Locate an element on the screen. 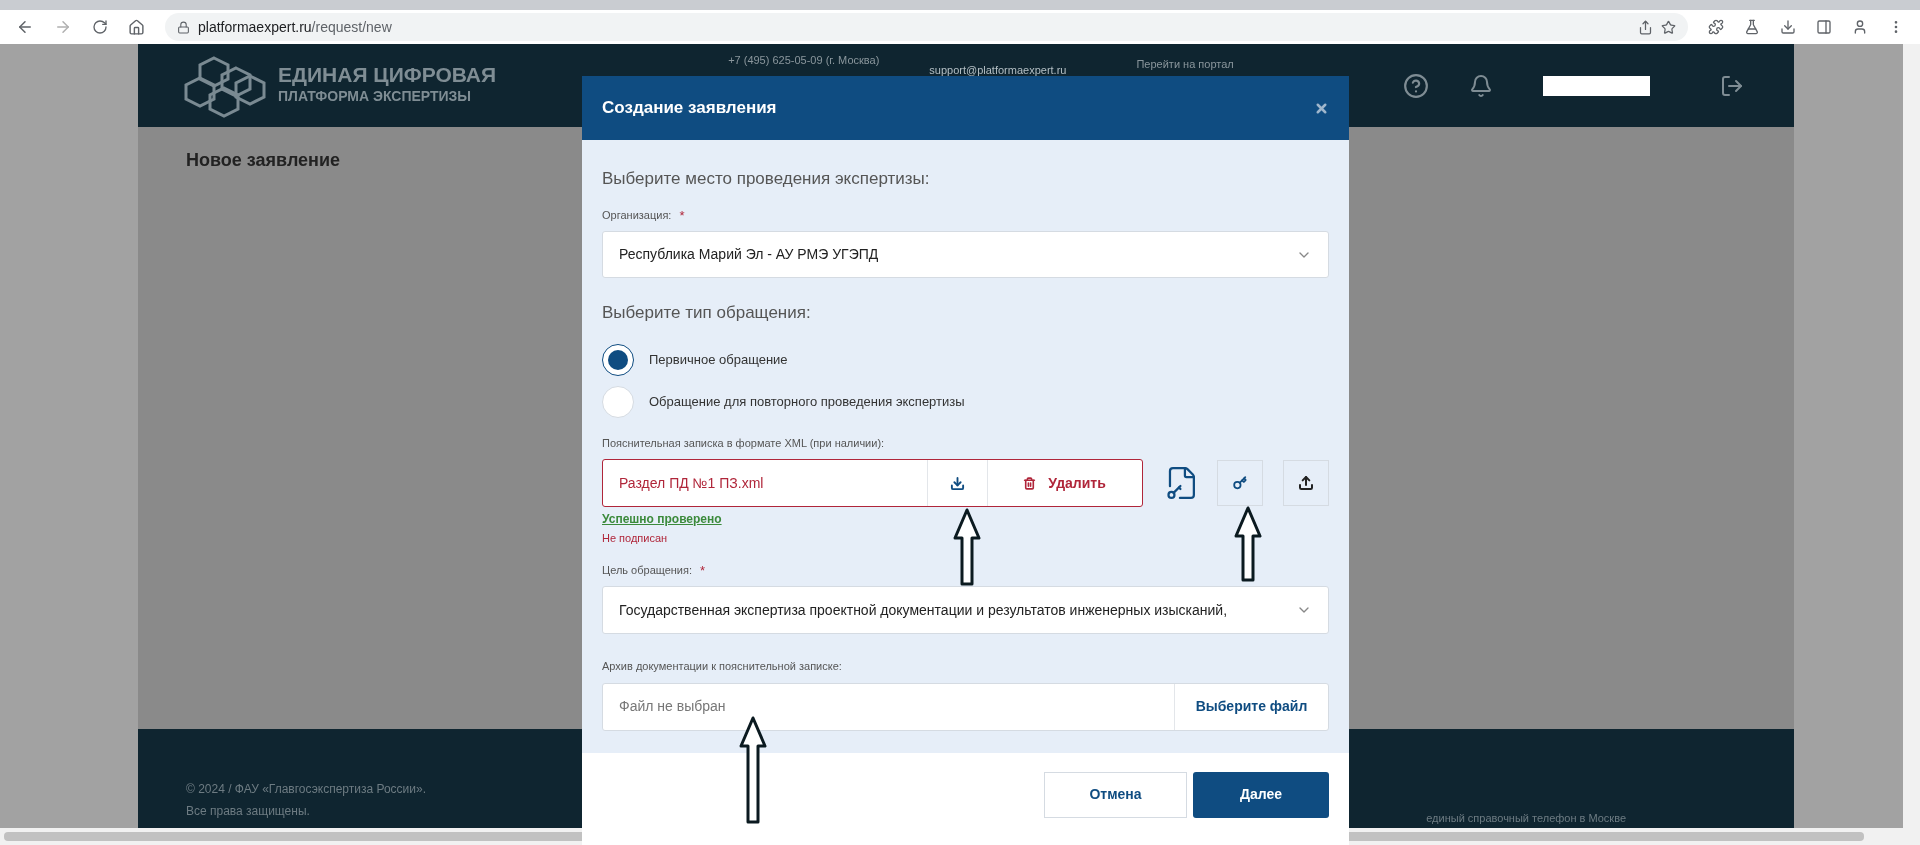  logout-icon is located at coordinates (1732, 85).